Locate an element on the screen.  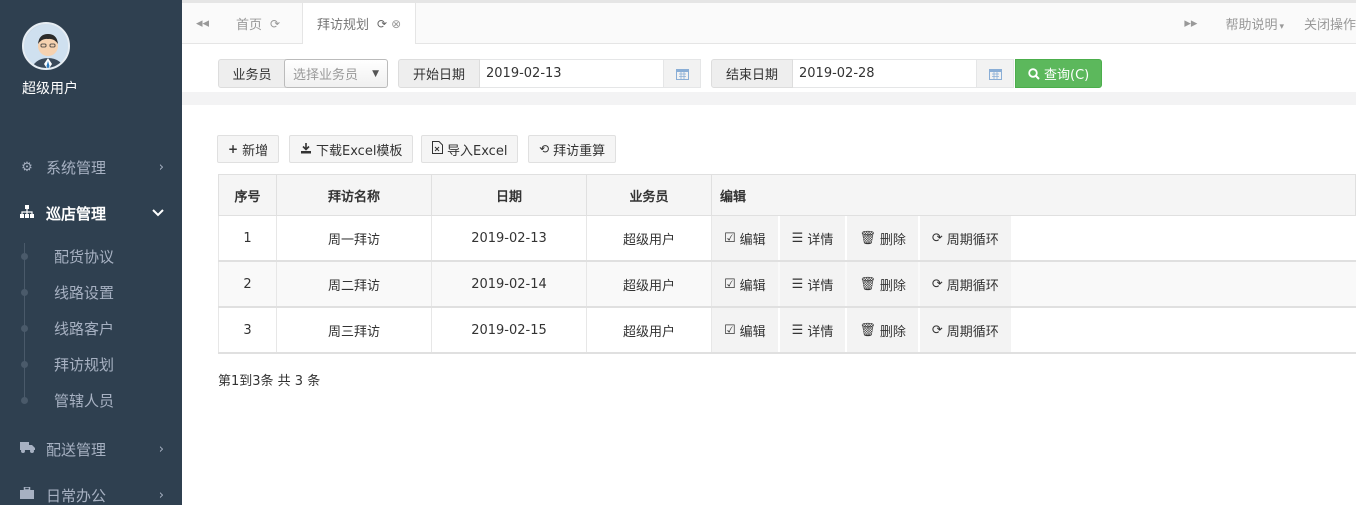
cycle-label: 周期循环 is located at coordinates (972, 286).